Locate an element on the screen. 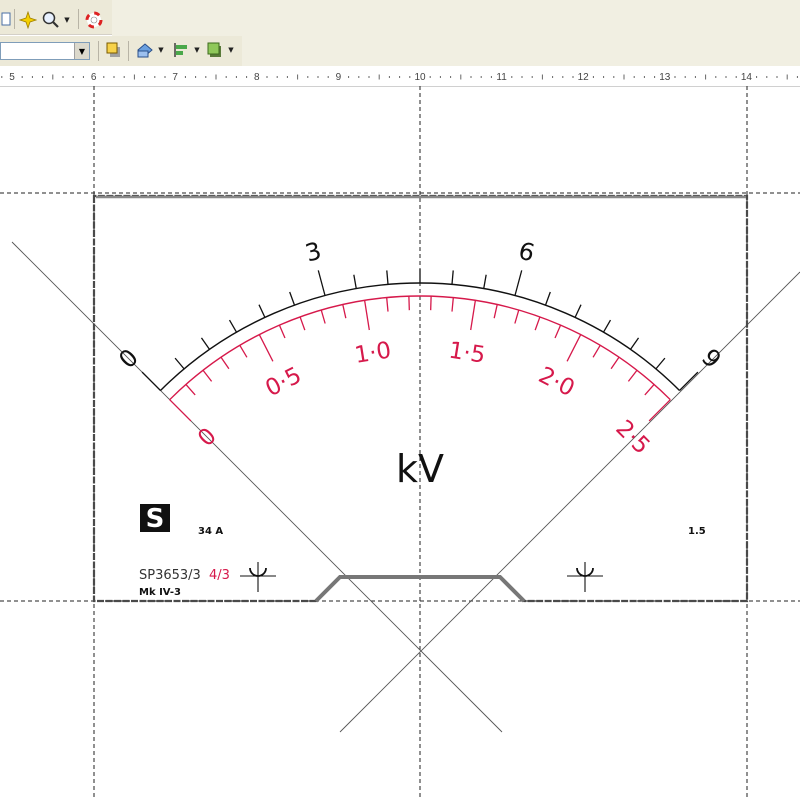 This screenshot has width=800, height=800. outer-scale-label: 6 is located at coordinates (527, 252).